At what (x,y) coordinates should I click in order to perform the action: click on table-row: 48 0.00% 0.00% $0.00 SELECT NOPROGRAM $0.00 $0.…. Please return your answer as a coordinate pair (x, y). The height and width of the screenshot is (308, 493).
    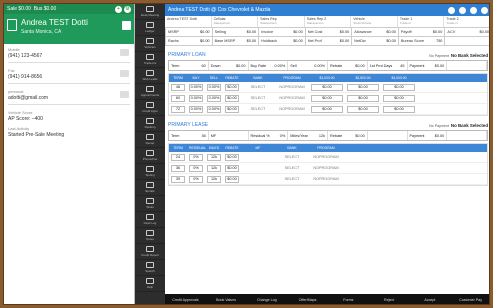
    Looking at the image, I should click on (328, 87).